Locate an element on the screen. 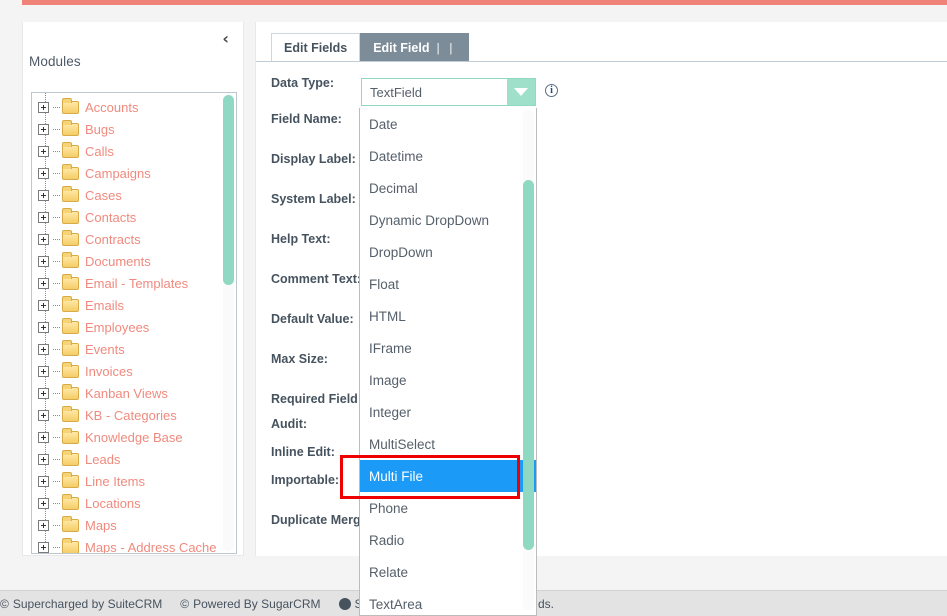  dropdown-option-integer: Integer is located at coordinates (448, 412).